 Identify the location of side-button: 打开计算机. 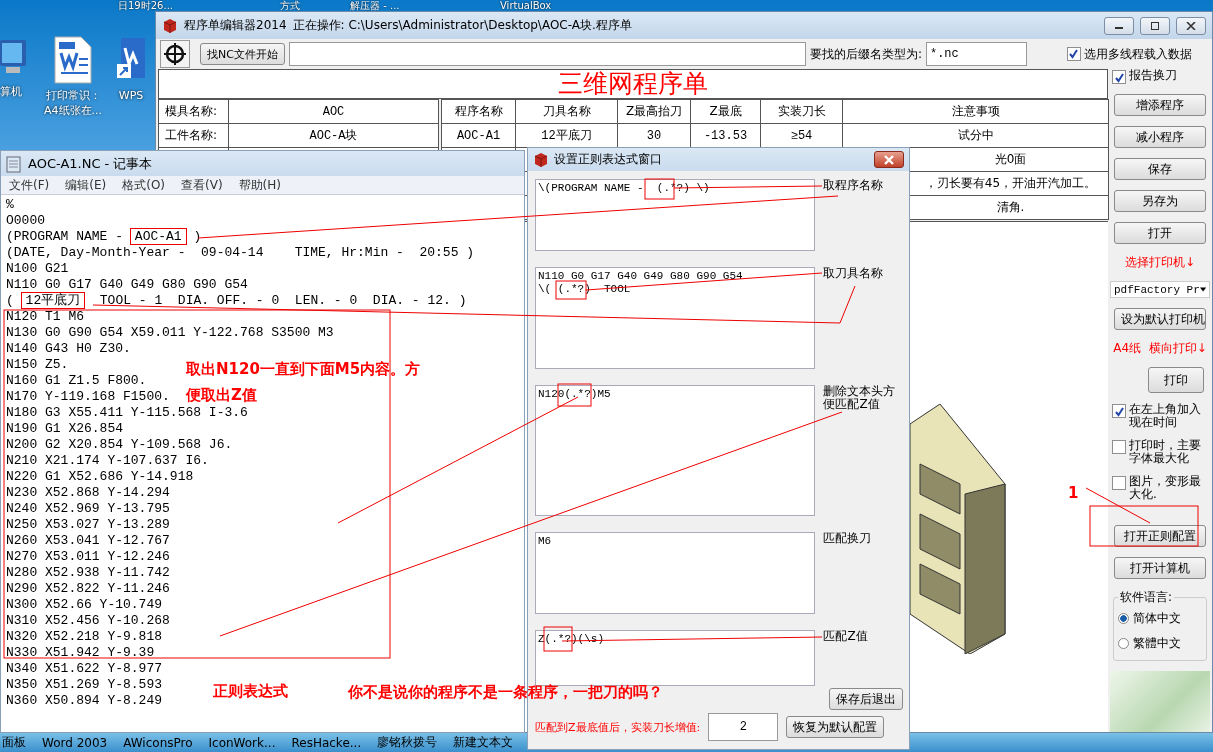
(1160, 568).